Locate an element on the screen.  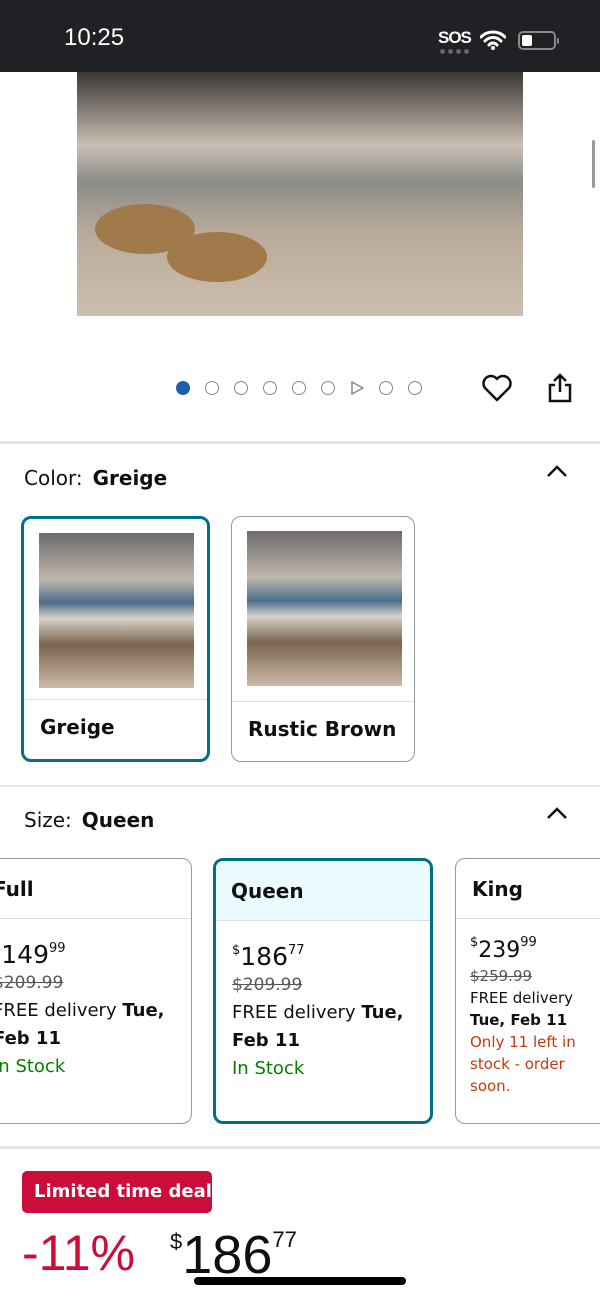
size-name: Queen is located at coordinates (323, 891).